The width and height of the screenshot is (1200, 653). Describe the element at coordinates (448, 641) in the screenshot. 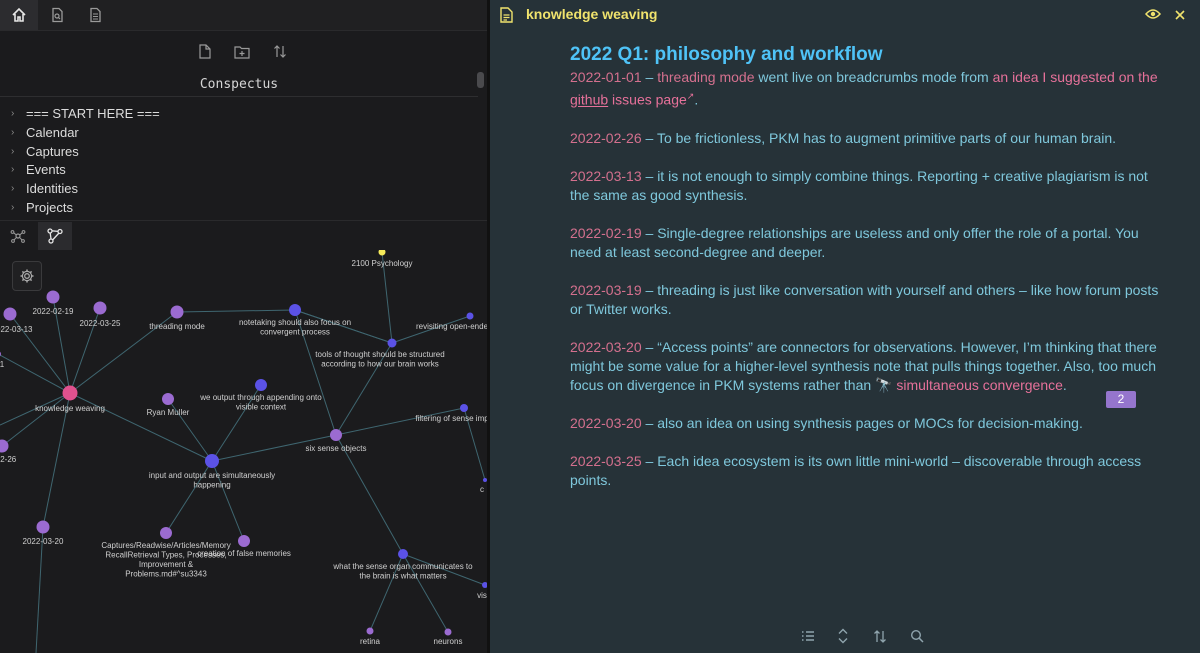

I see `graph-node-label: neurons` at that location.